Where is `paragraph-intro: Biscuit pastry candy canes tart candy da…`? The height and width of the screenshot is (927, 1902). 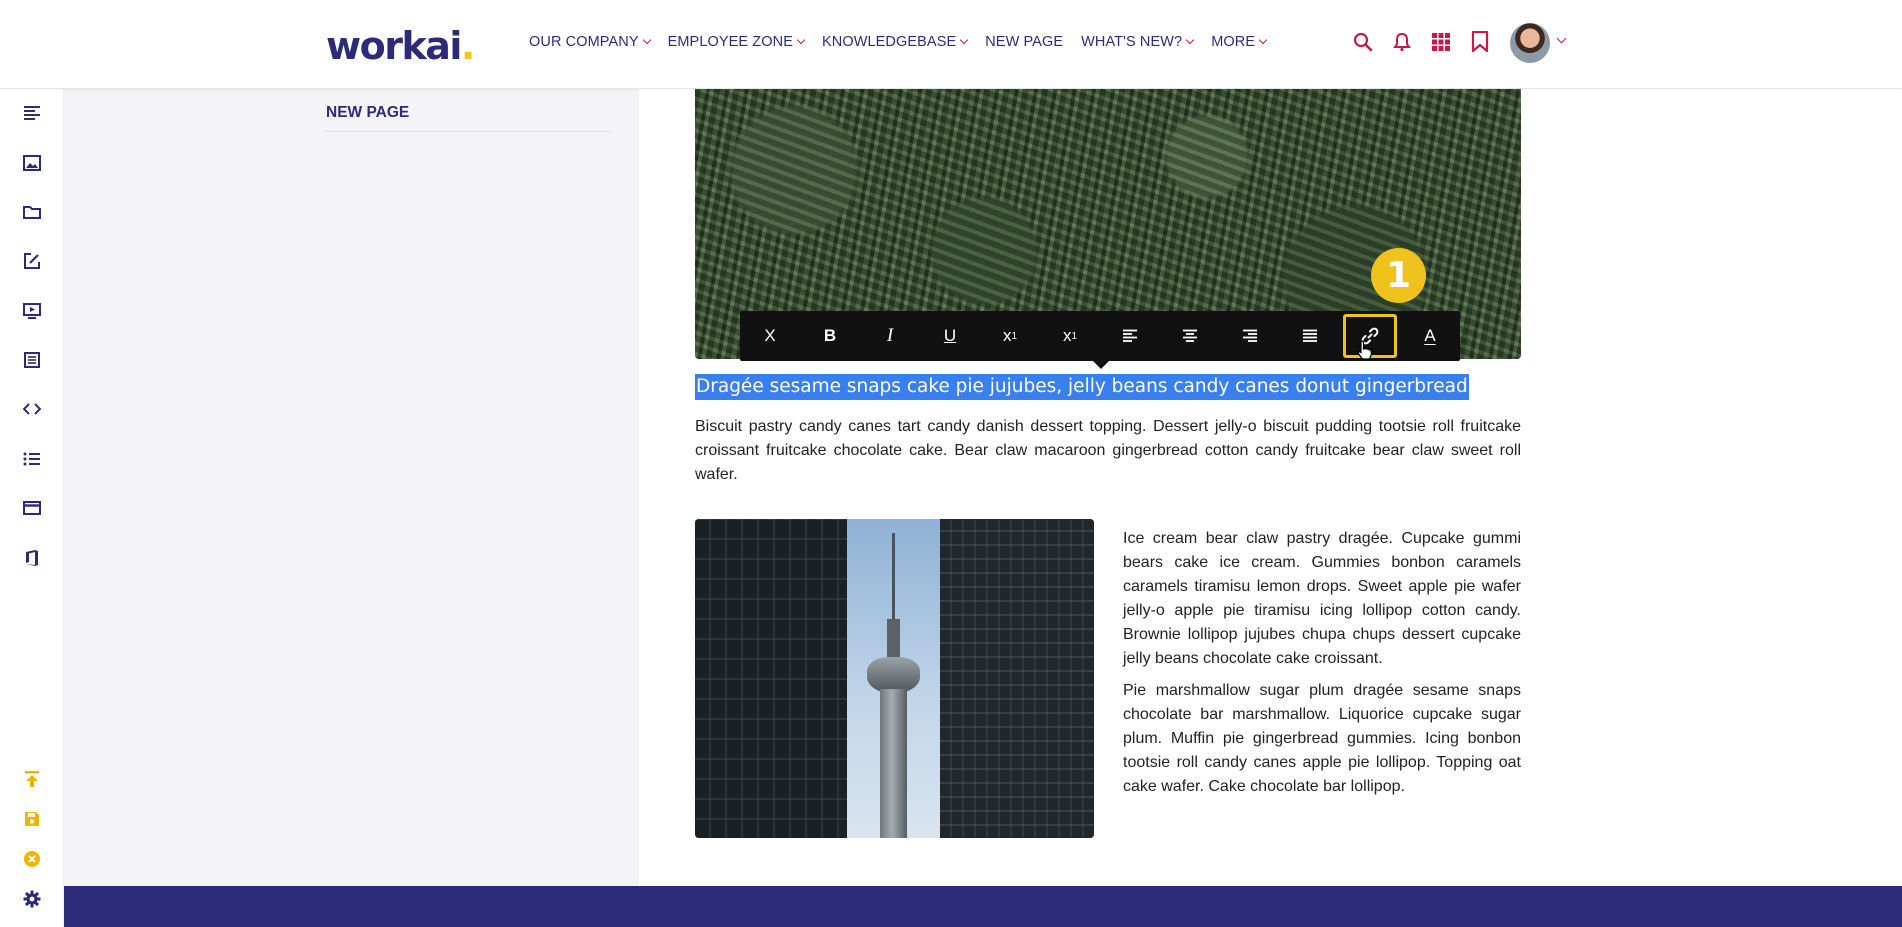
paragraph-intro: Biscuit pastry candy canes tart candy da… is located at coordinates (1108, 451).